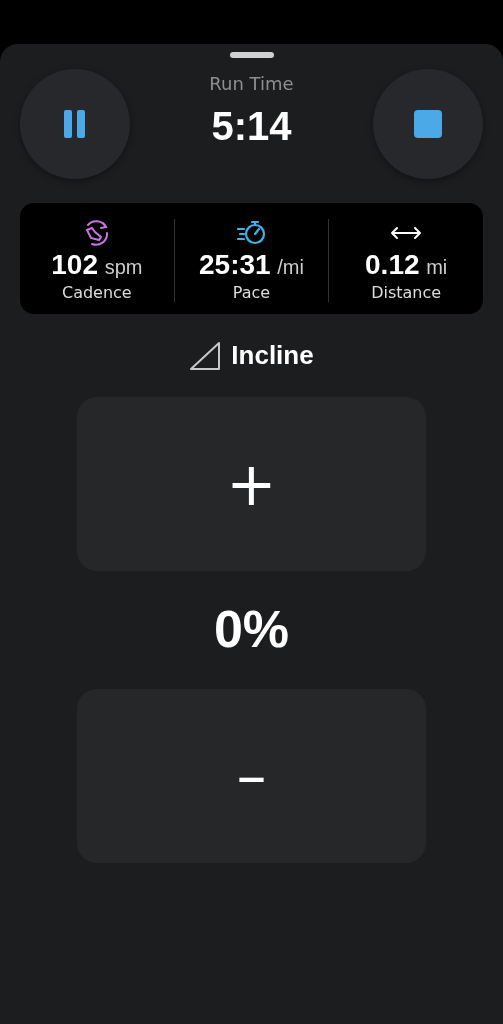  I want to click on triangle-icon, so click(205, 355).